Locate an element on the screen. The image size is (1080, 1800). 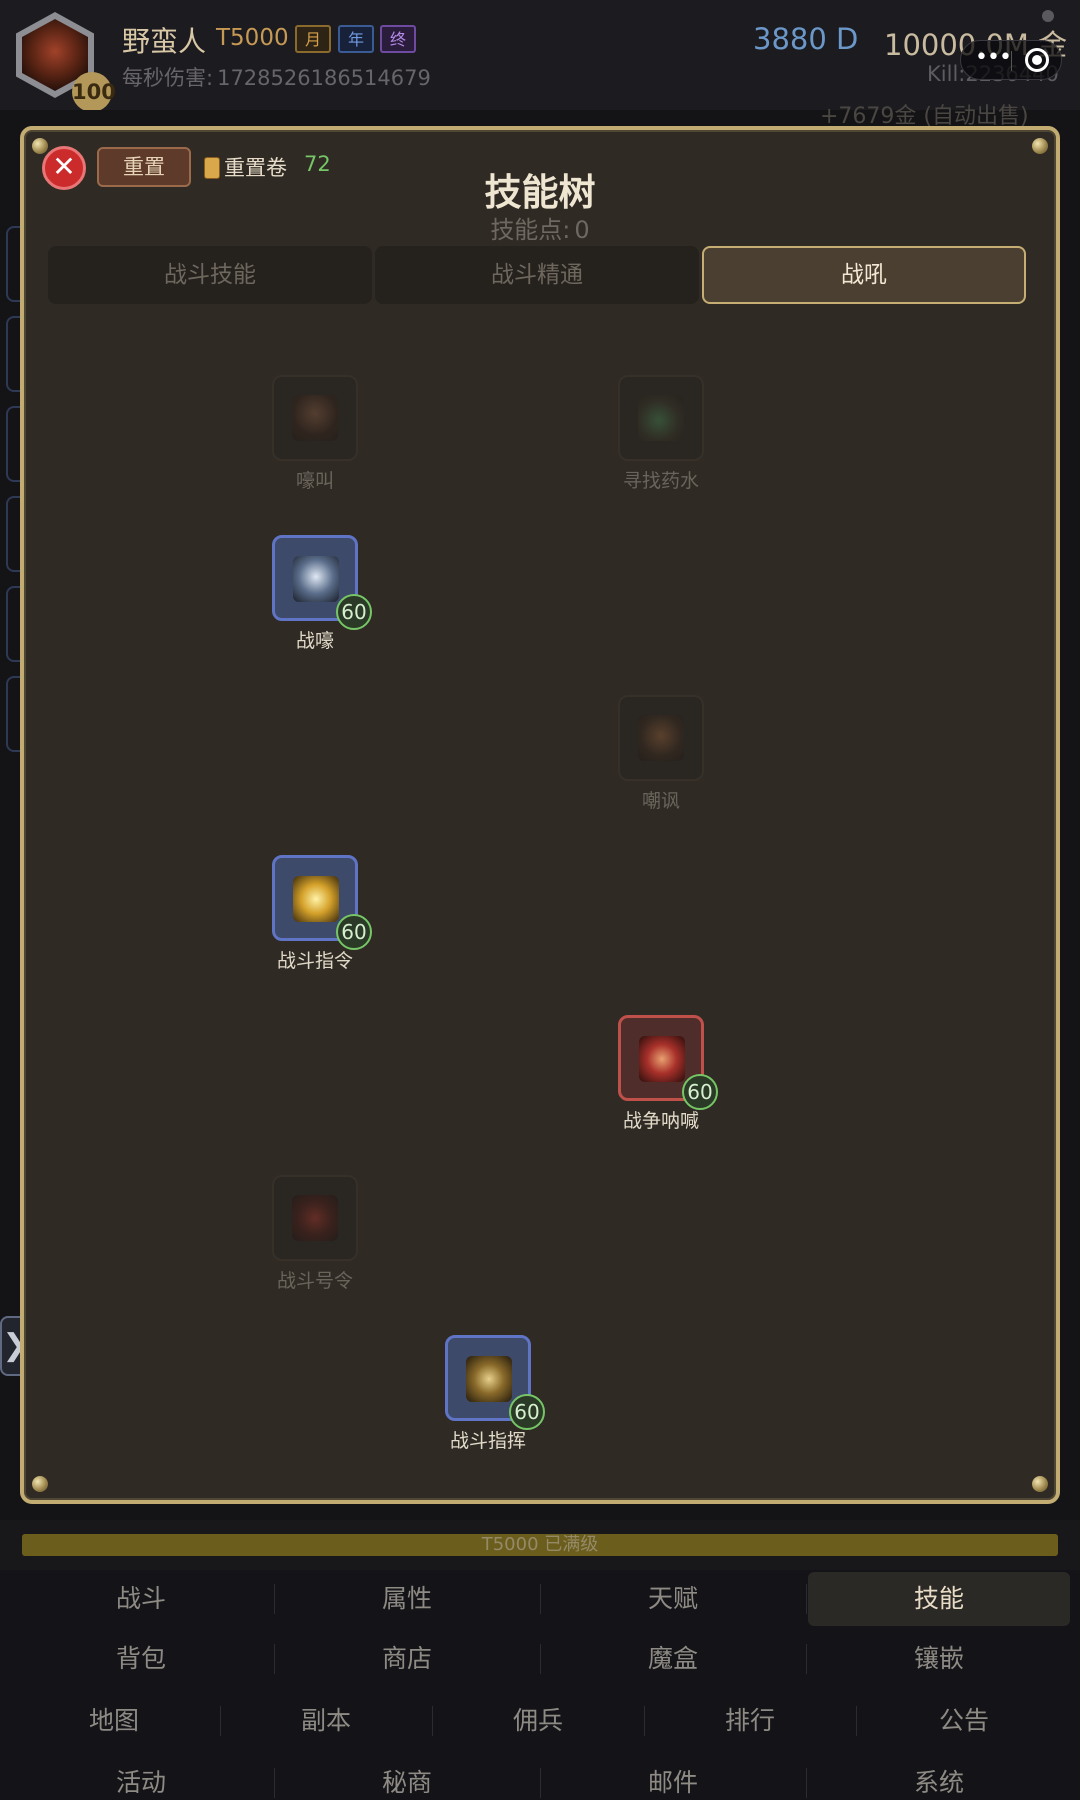
nav-secret-shop: 秘商 is located at coordinates (407, 1778).